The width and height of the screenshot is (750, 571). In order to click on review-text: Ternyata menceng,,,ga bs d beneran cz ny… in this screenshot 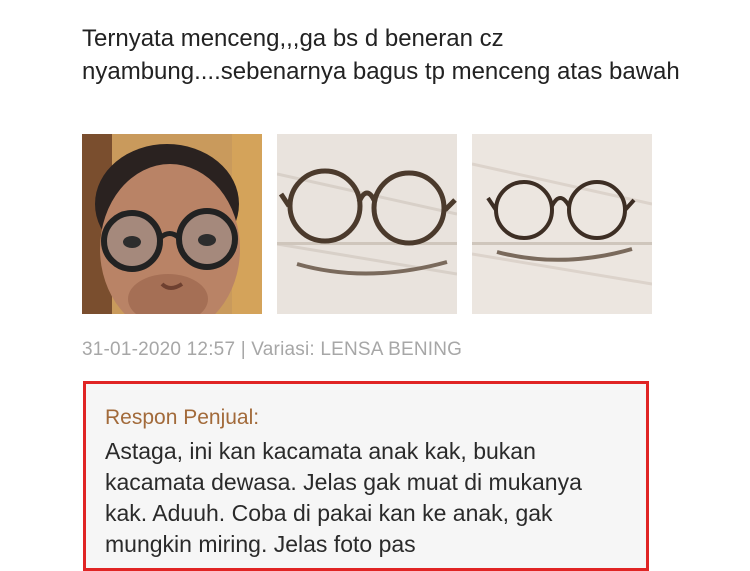, I will do `click(381, 55)`.